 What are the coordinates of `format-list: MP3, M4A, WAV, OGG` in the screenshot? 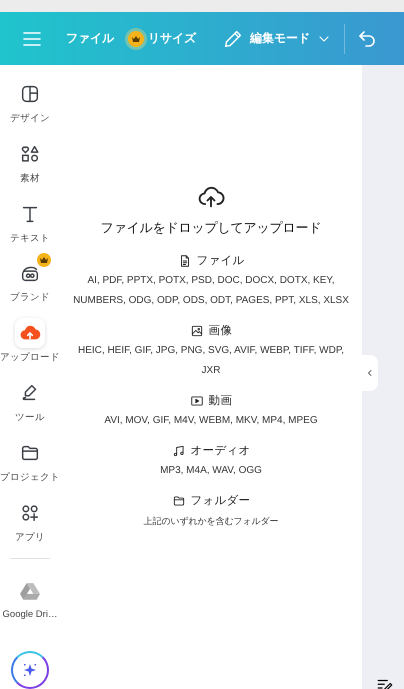 It's located at (211, 471).